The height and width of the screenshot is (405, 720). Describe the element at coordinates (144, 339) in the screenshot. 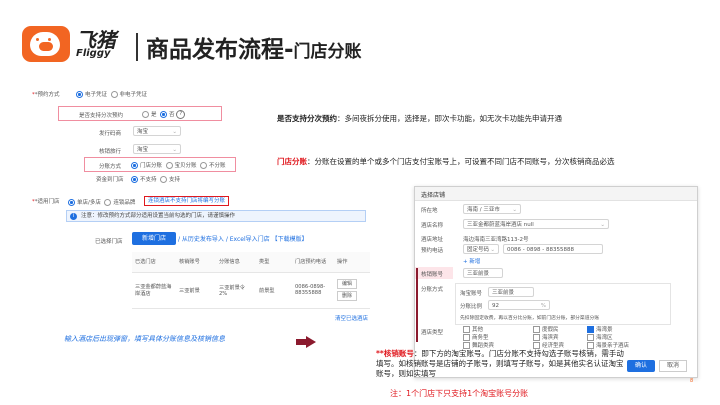

I see `popup-hint: 输入酒店后出现弹窗，填写具体分账信息及核销信息` at that location.